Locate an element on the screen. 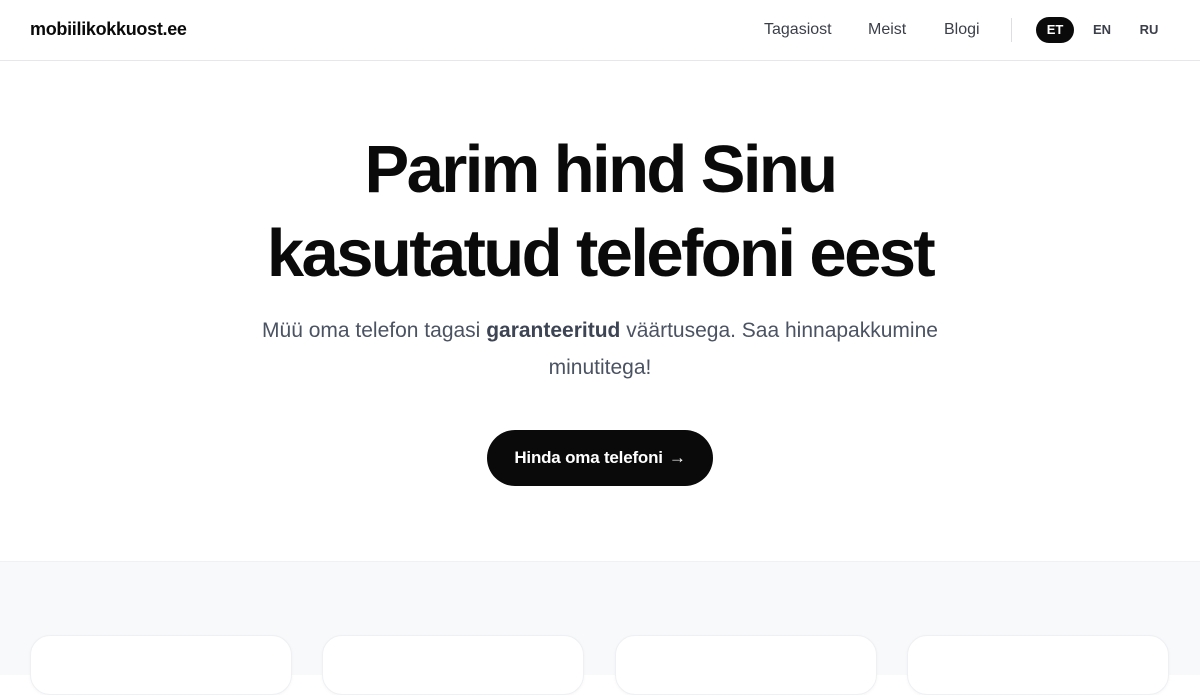 This screenshot has width=1200, height=695. nav-divider is located at coordinates (1011, 30).